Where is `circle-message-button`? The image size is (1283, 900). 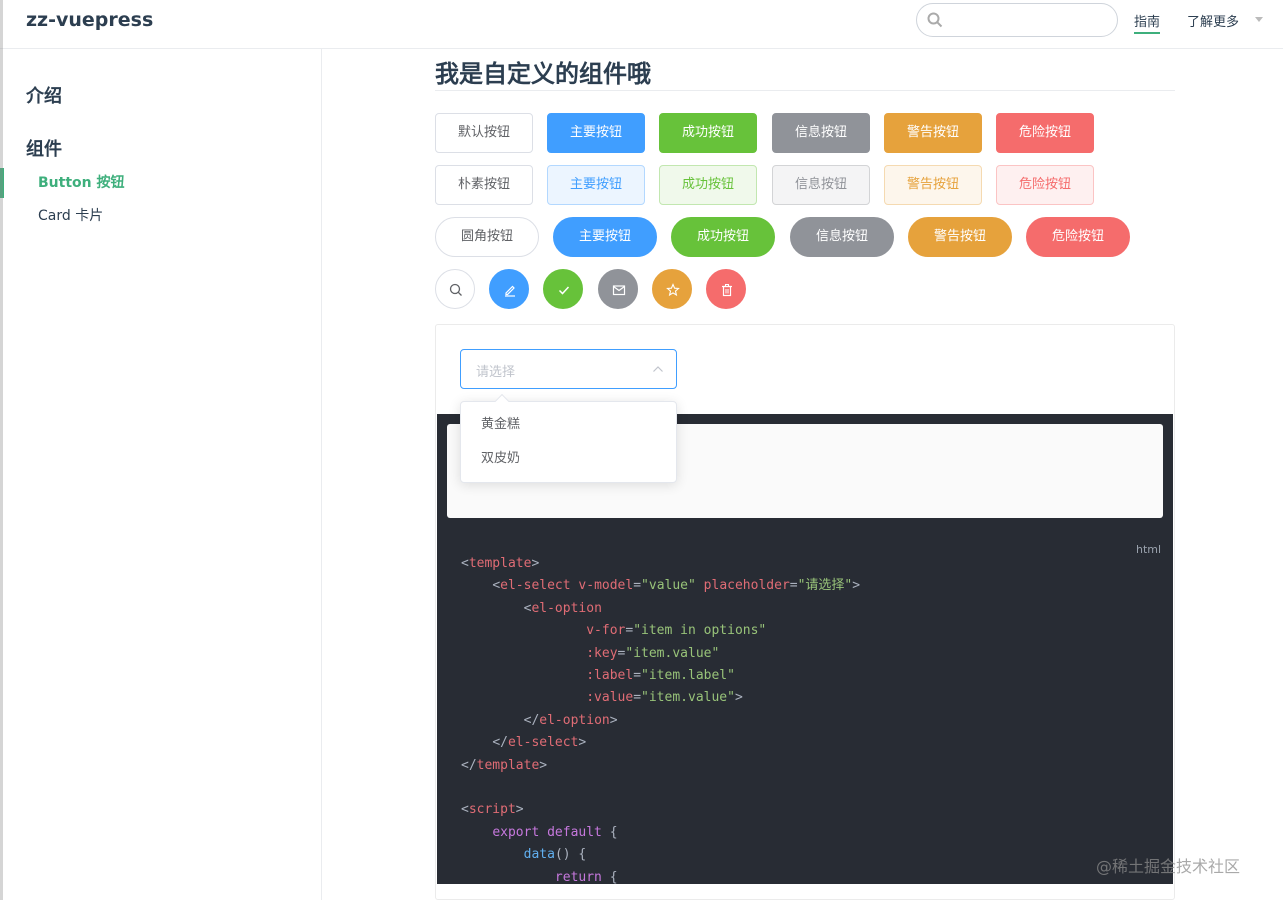 circle-message-button is located at coordinates (618, 289).